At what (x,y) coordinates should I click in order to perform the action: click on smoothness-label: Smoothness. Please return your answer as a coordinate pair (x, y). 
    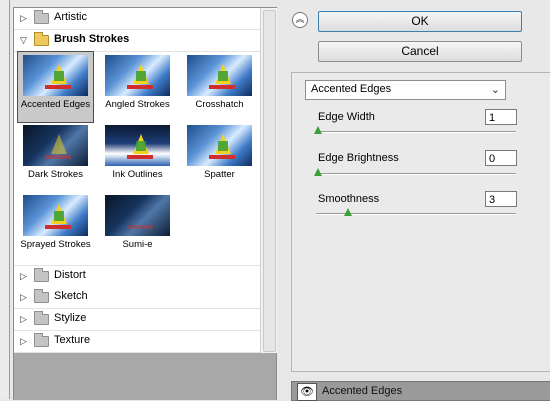
    Looking at the image, I should click on (349, 199).